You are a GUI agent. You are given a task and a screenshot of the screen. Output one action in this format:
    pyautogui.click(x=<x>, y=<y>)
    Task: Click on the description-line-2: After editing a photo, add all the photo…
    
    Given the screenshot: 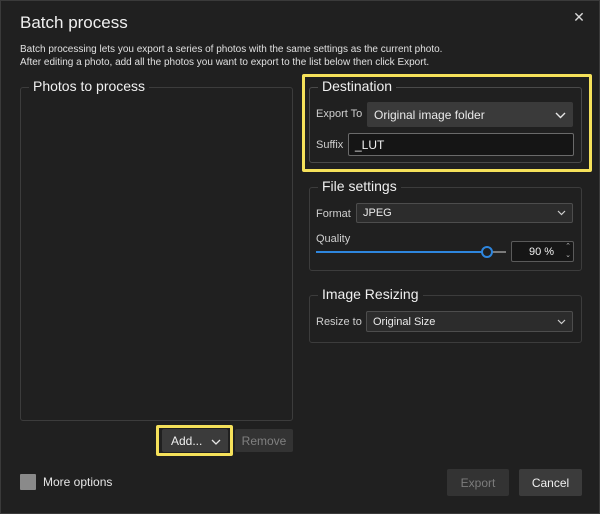 What is the action you would take?
    pyautogui.click(x=225, y=62)
    